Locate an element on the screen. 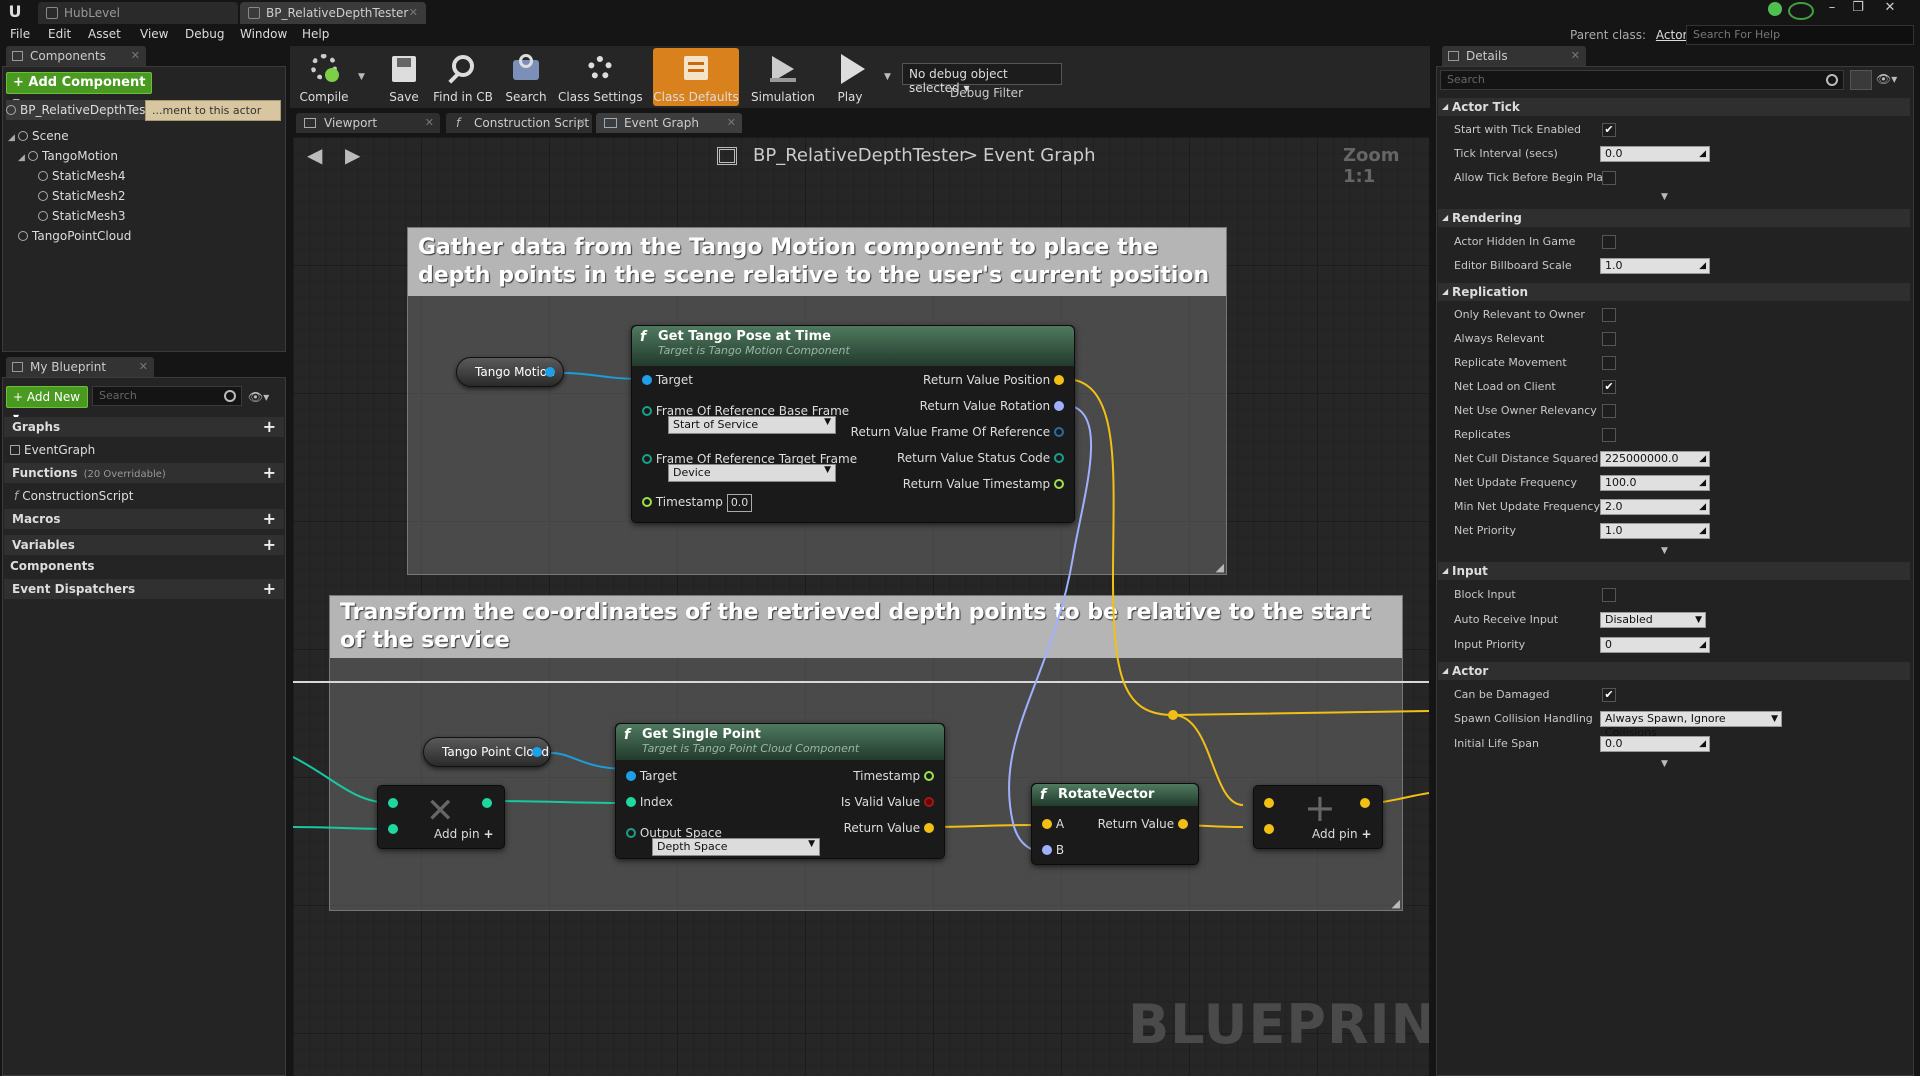  play-button: Play is located at coordinates (850, 77).